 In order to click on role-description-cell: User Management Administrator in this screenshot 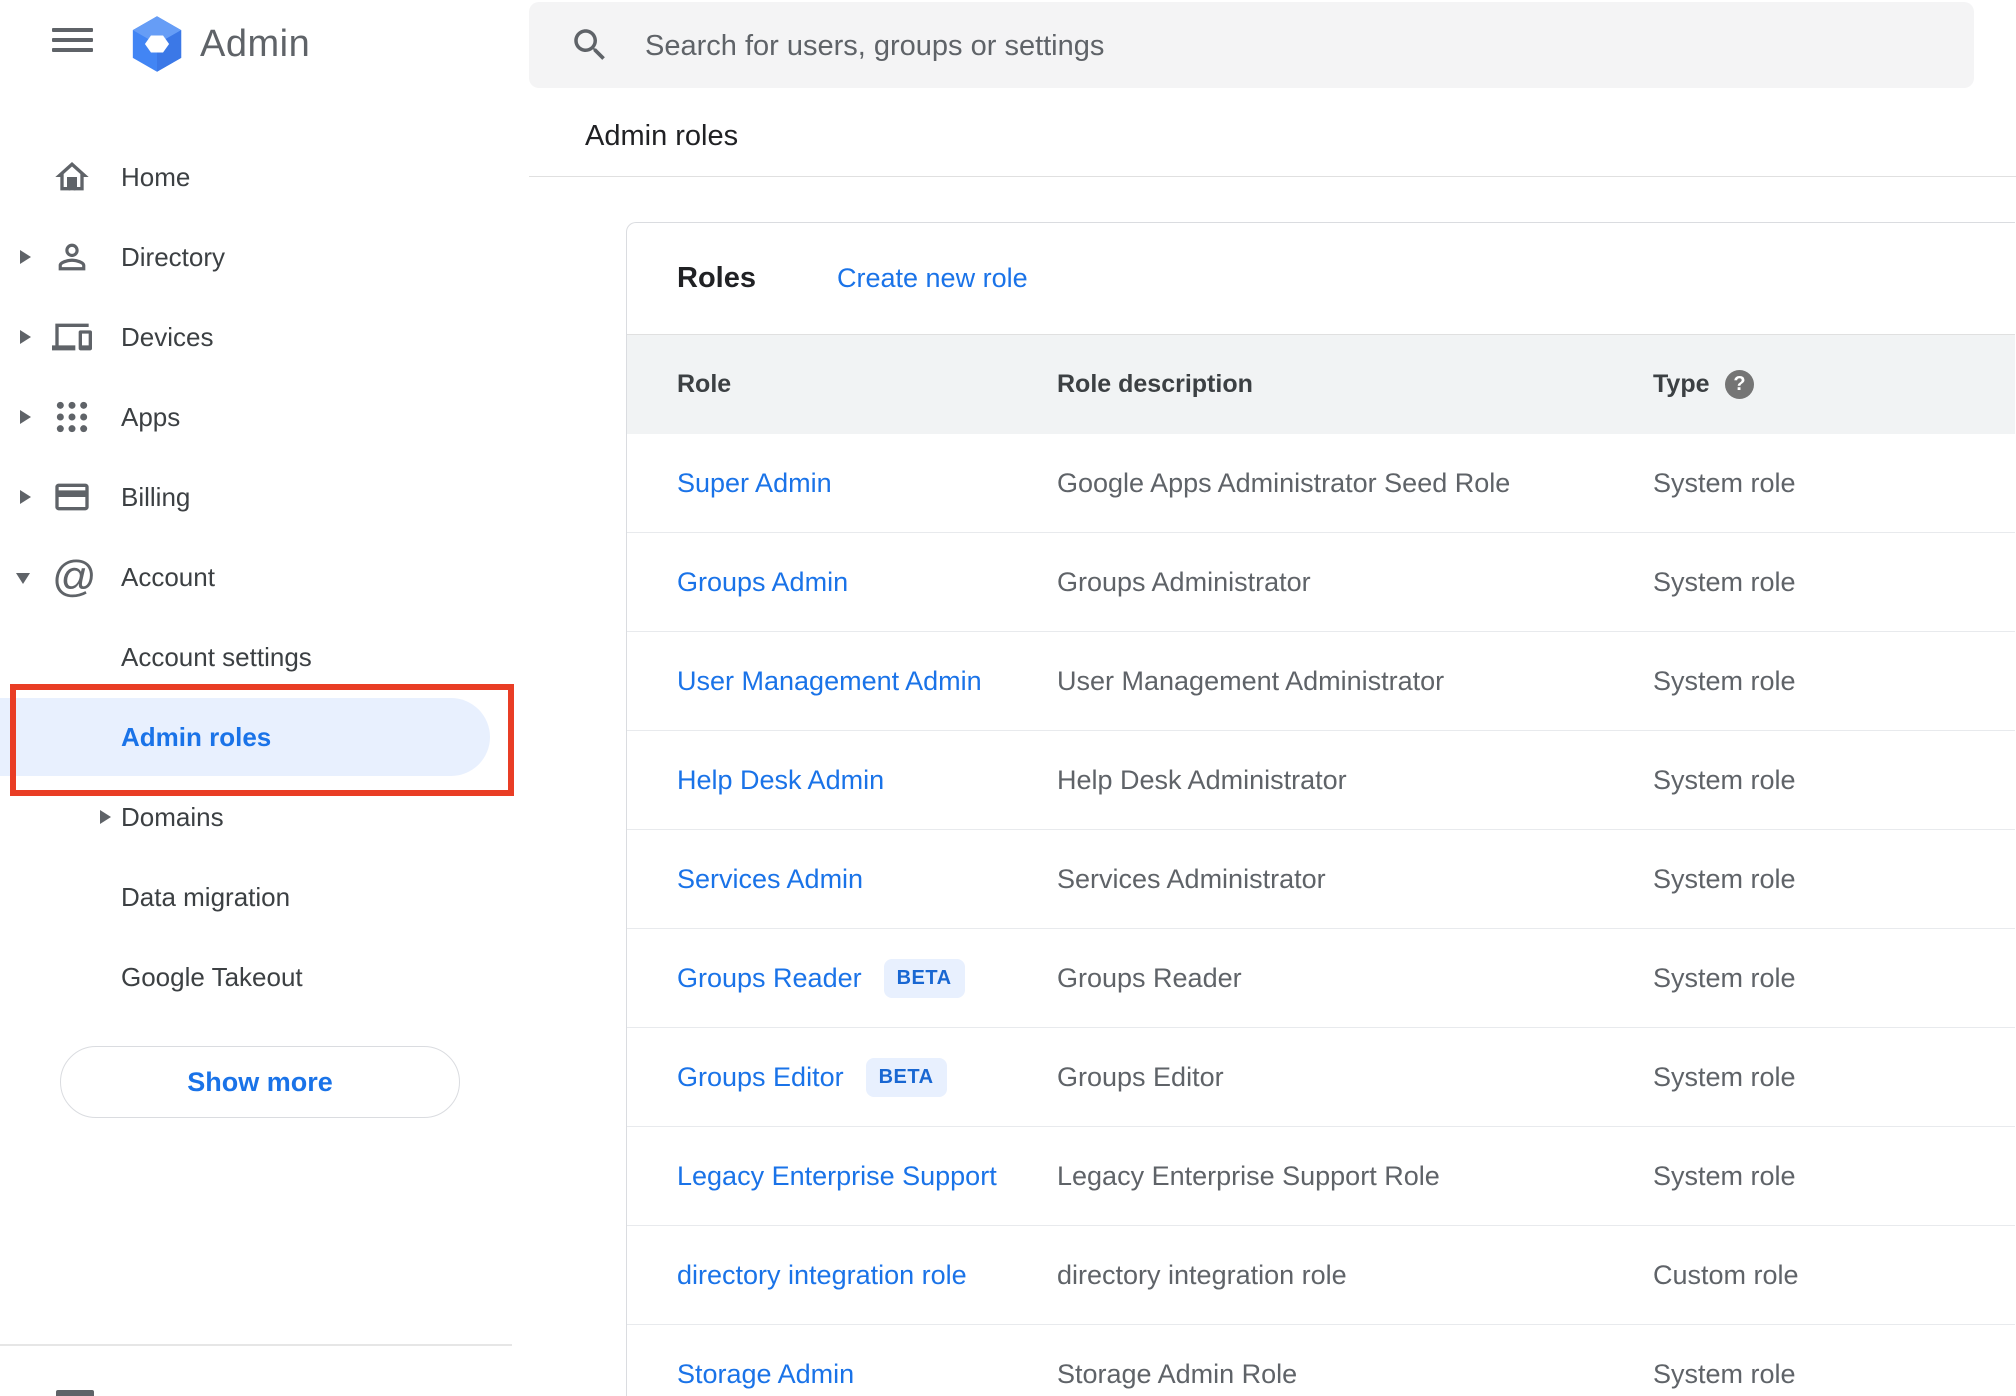, I will do `click(1251, 680)`.